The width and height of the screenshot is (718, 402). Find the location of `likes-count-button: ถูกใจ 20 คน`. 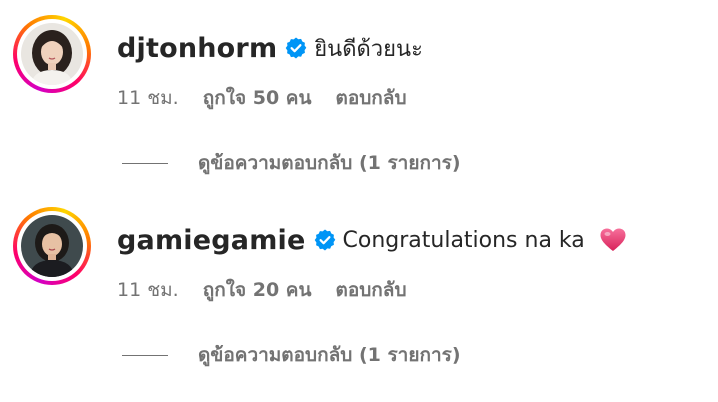

likes-count-button: ถูกใจ 20 คน is located at coordinates (257, 290).